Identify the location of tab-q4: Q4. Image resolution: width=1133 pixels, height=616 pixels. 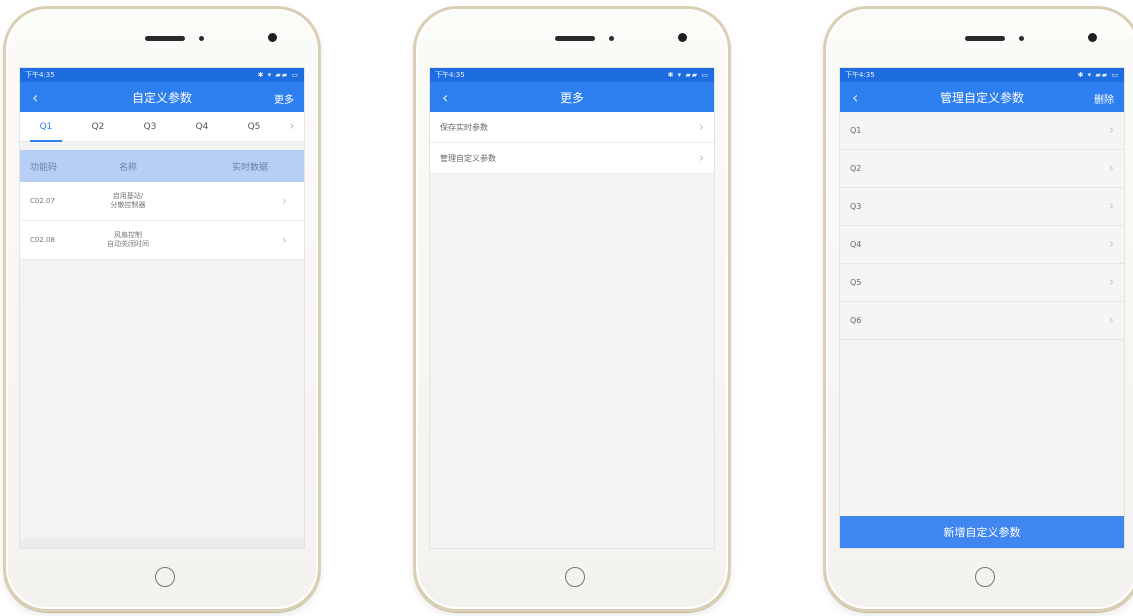
(202, 127).